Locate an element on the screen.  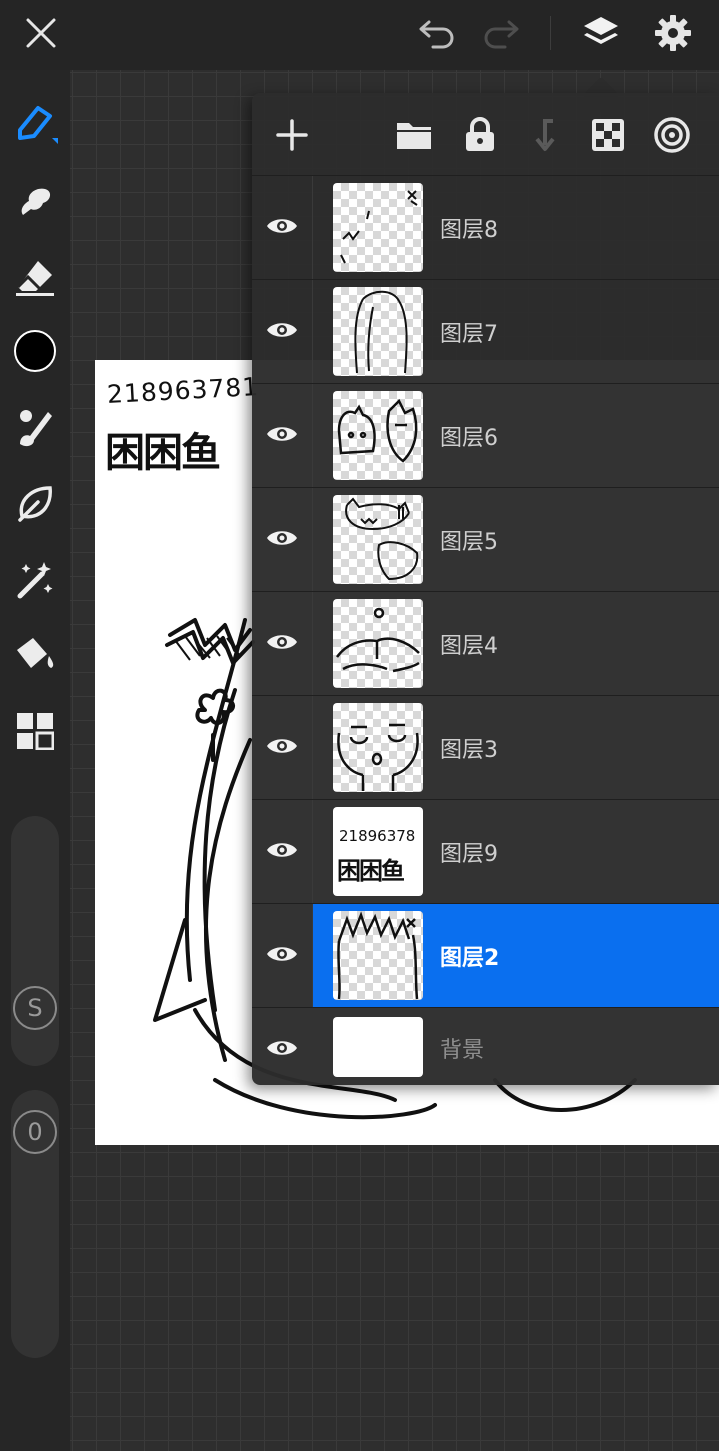
merge-down-button is located at coordinates (544, 135).